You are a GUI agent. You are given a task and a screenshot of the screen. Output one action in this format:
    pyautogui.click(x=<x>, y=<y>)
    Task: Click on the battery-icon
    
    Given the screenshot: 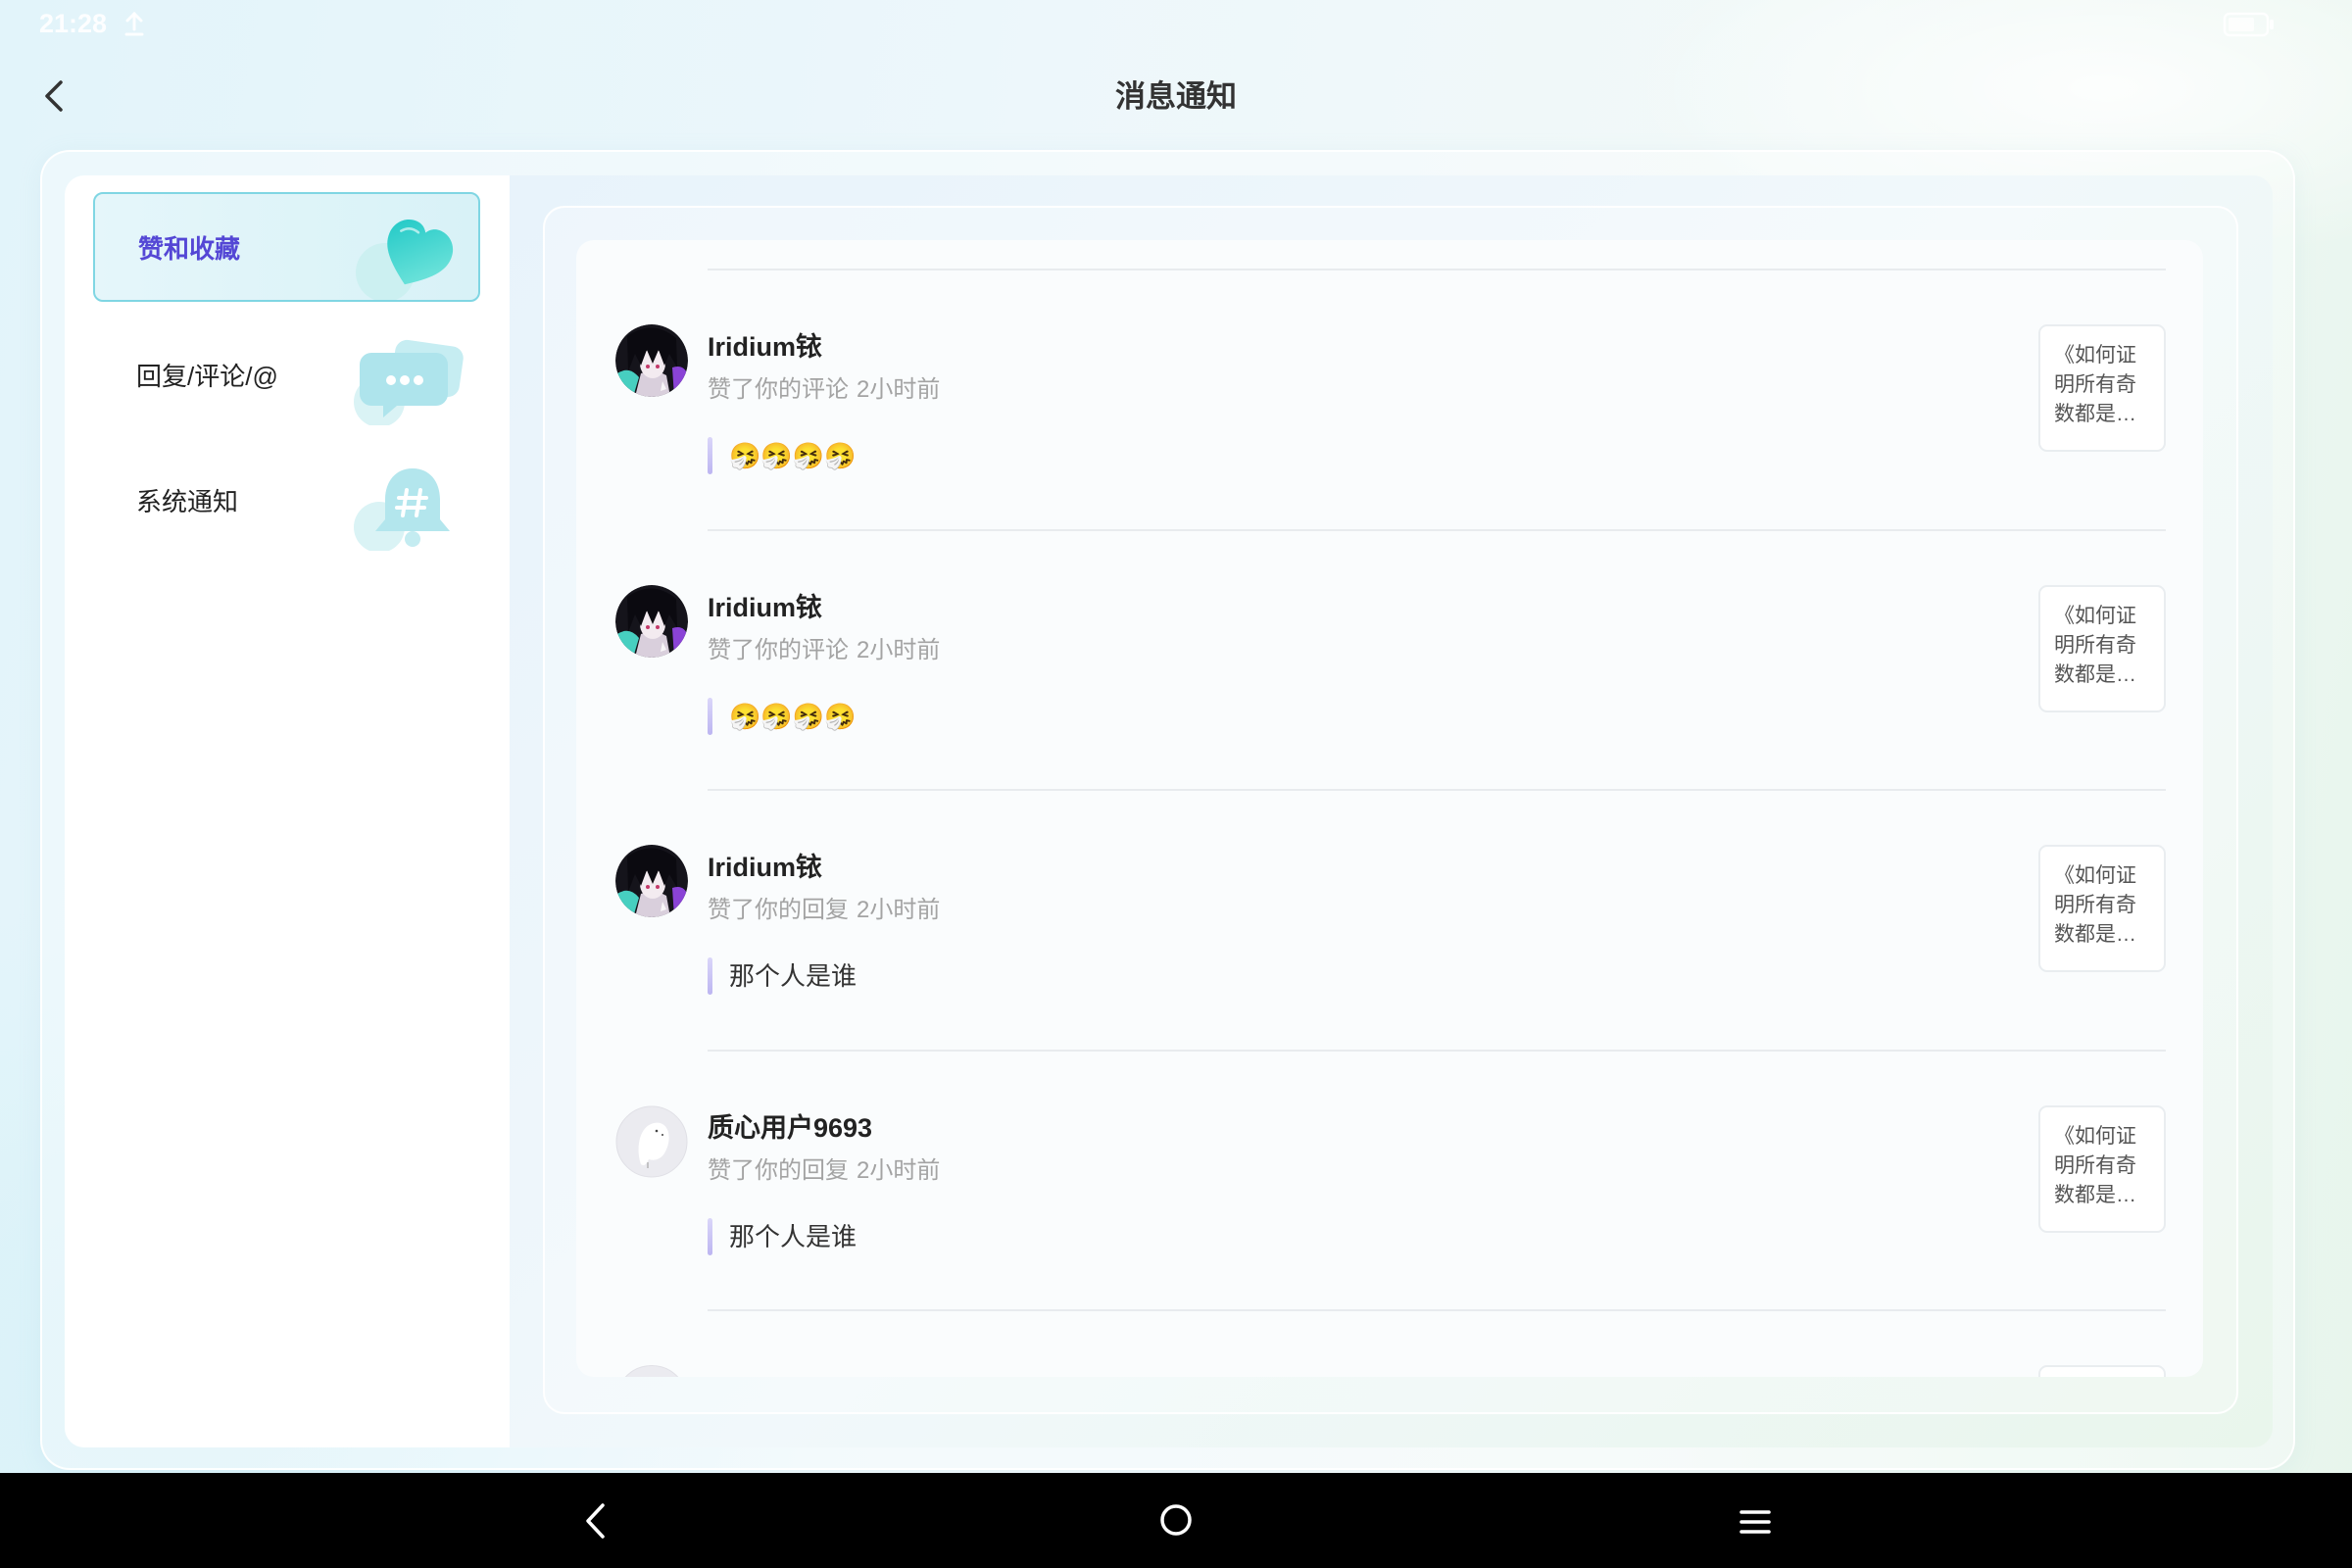 What is the action you would take?
    pyautogui.click(x=2248, y=24)
    